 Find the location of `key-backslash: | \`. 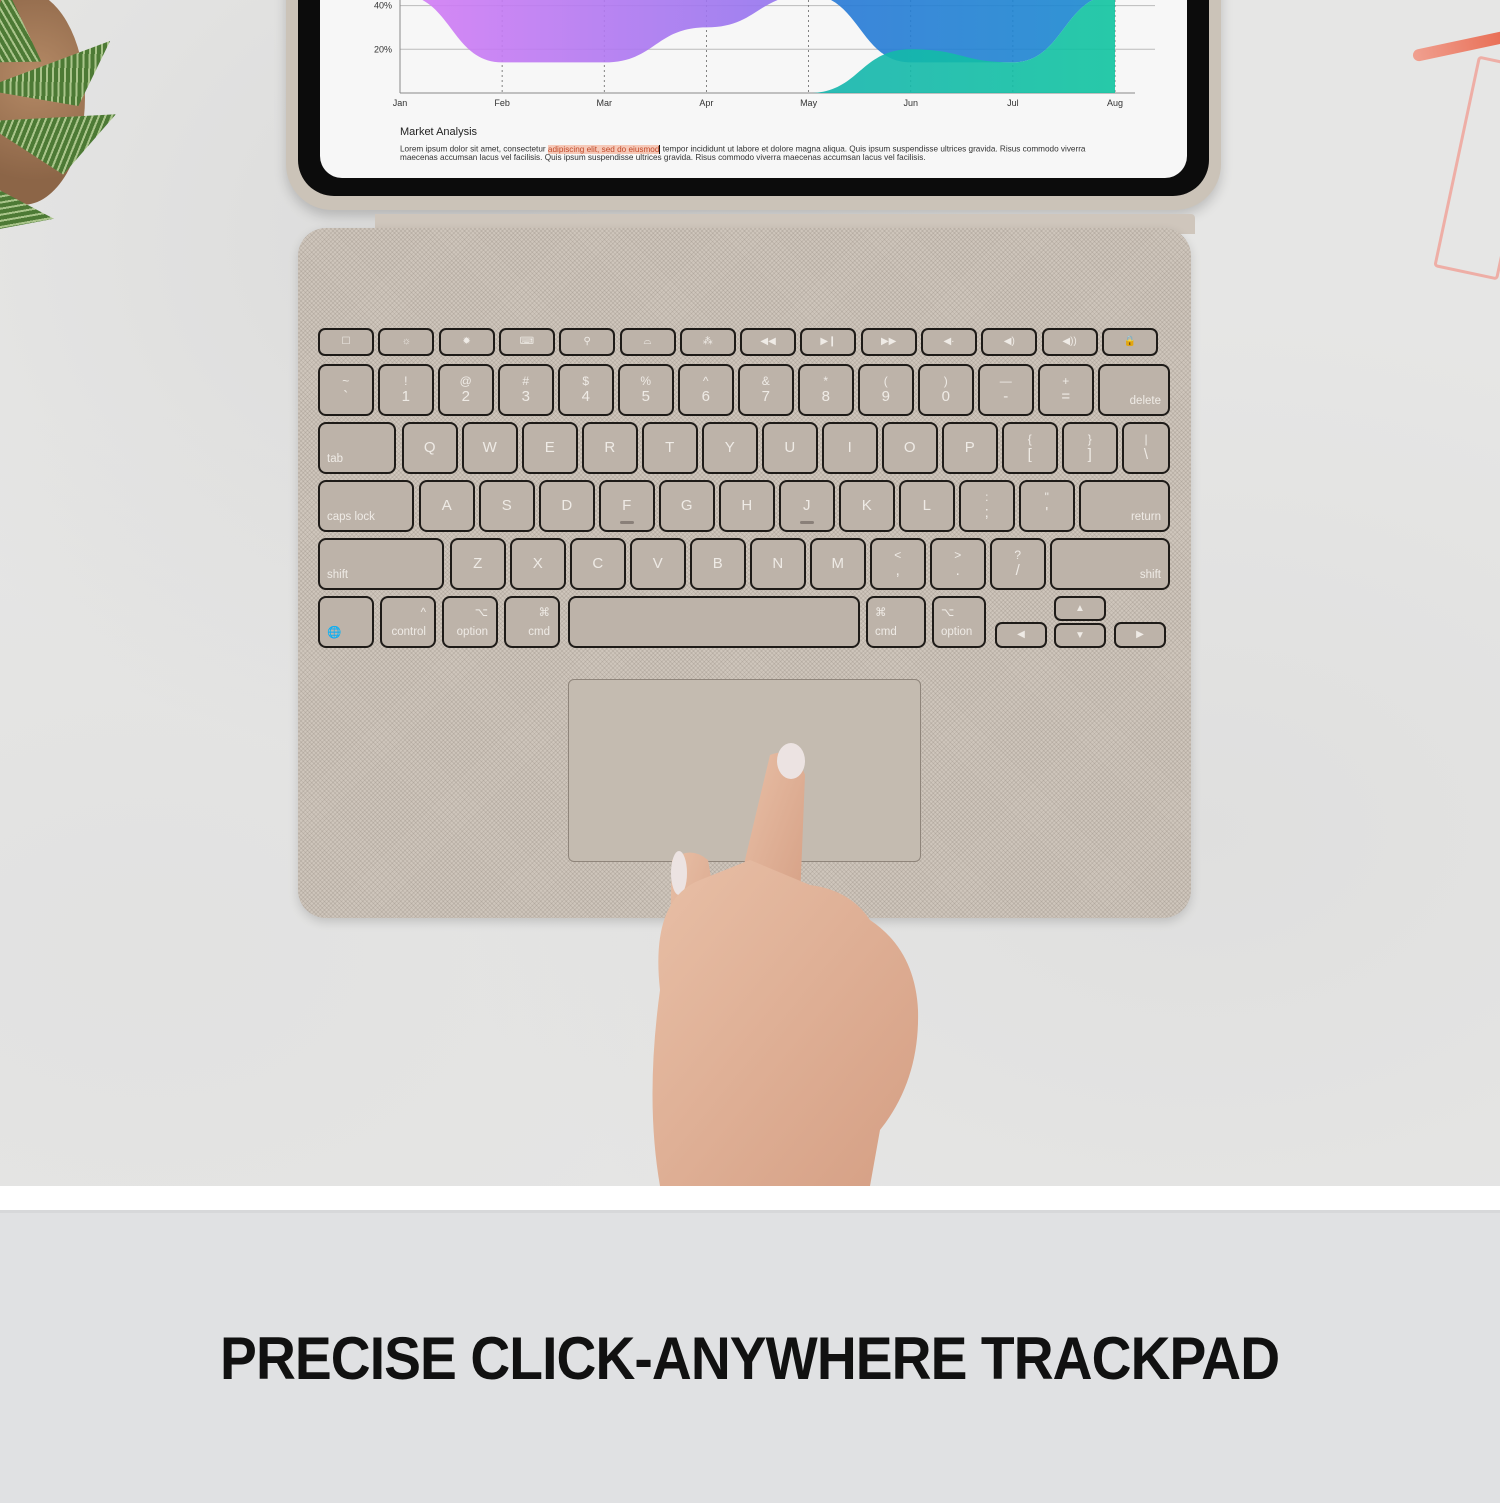

key-backslash: | \ is located at coordinates (1146, 448).